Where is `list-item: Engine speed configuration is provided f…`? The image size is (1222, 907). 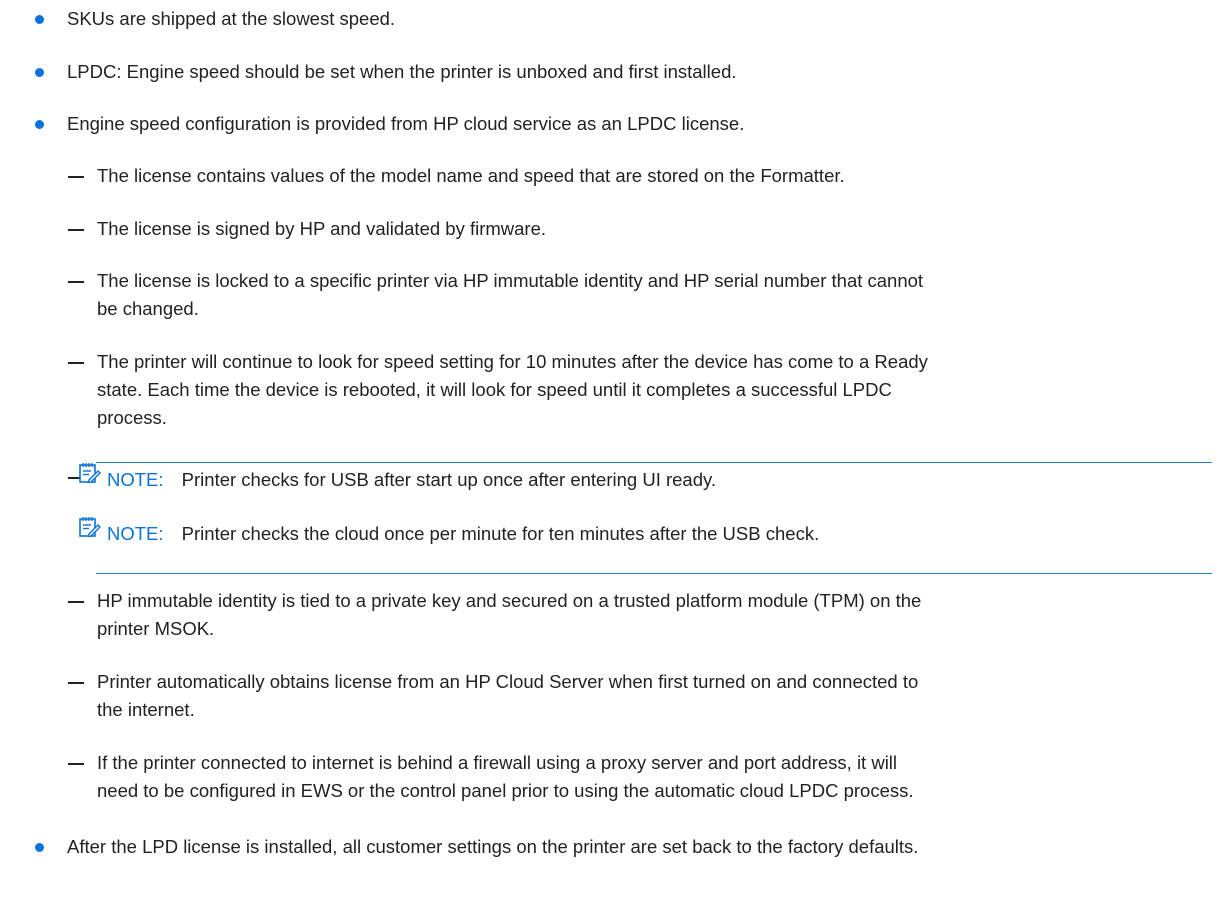
list-item: Engine speed configuration is provided f… is located at coordinates (406, 123).